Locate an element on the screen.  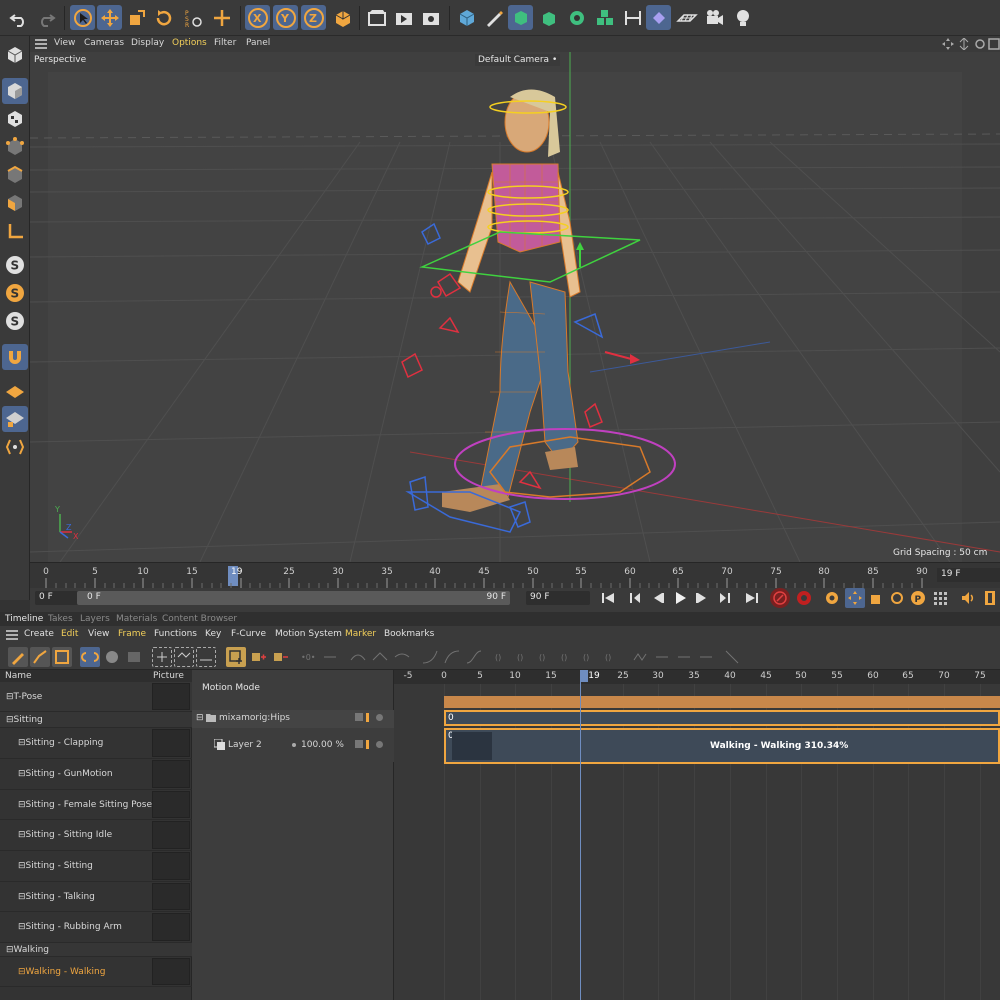
take-group: ⊟Walking is located at coordinates (96, 950).